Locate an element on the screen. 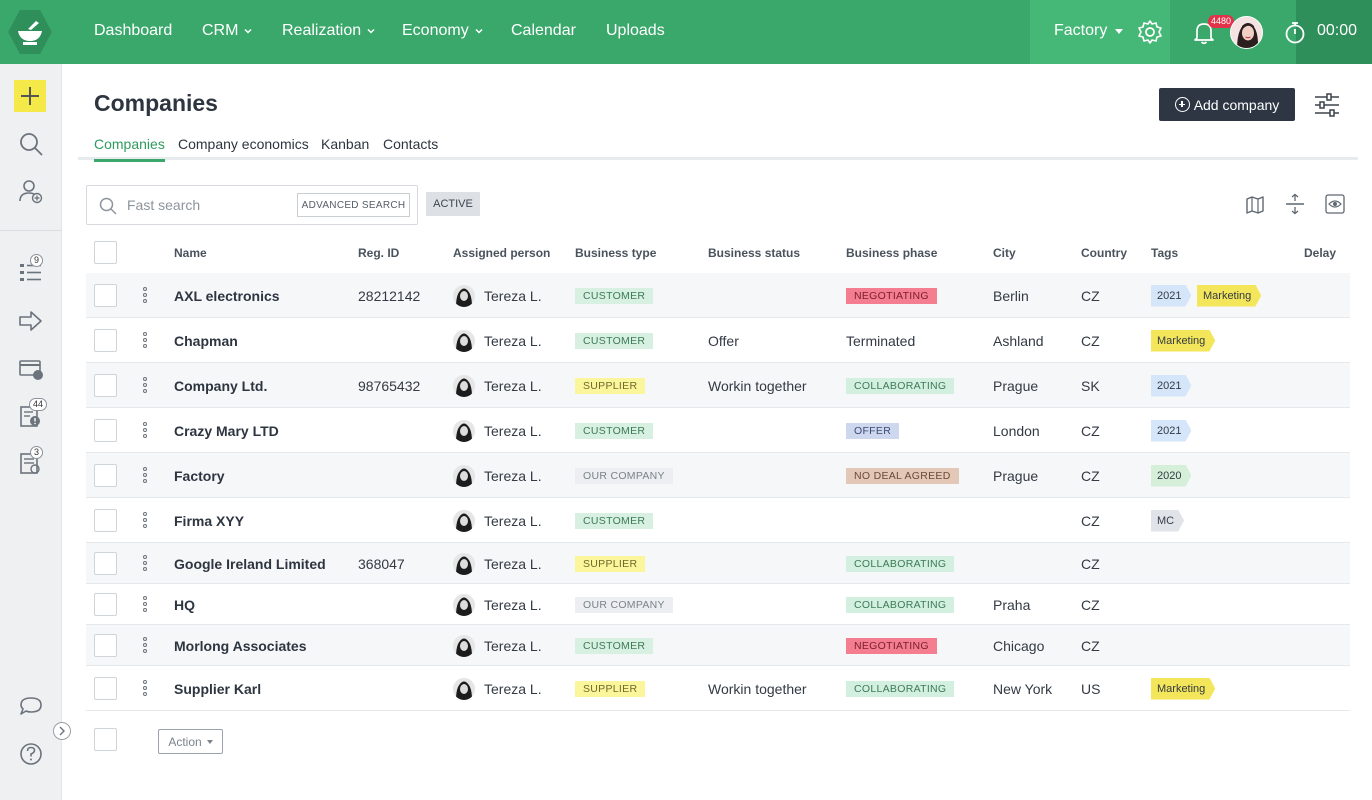 This screenshot has height=800, width=1372. active-filter-chip: ACTIVE is located at coordinates (453, 204).